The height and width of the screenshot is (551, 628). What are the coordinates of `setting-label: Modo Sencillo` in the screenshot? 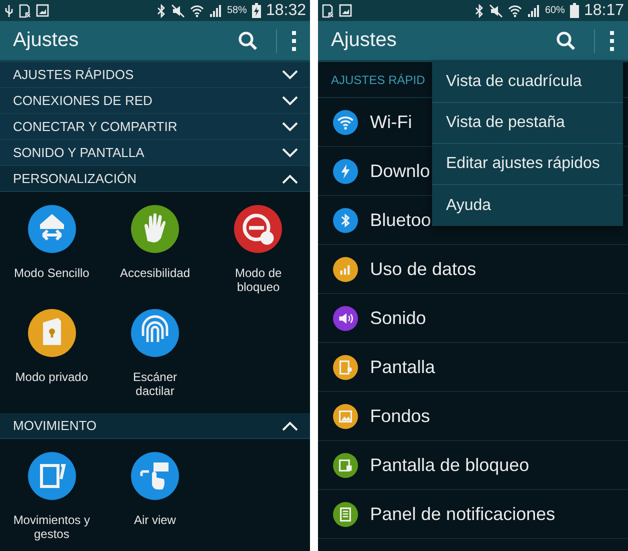 It's located at (51, 273).